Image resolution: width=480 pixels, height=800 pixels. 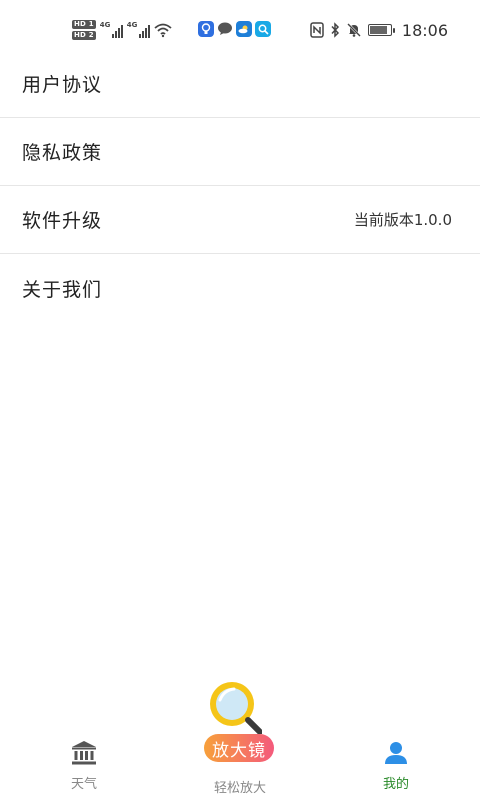 What do you see at coordinates (335, 30) in the screenshot?
I see `bluetooth-icon` at bounding box center [335, 30].